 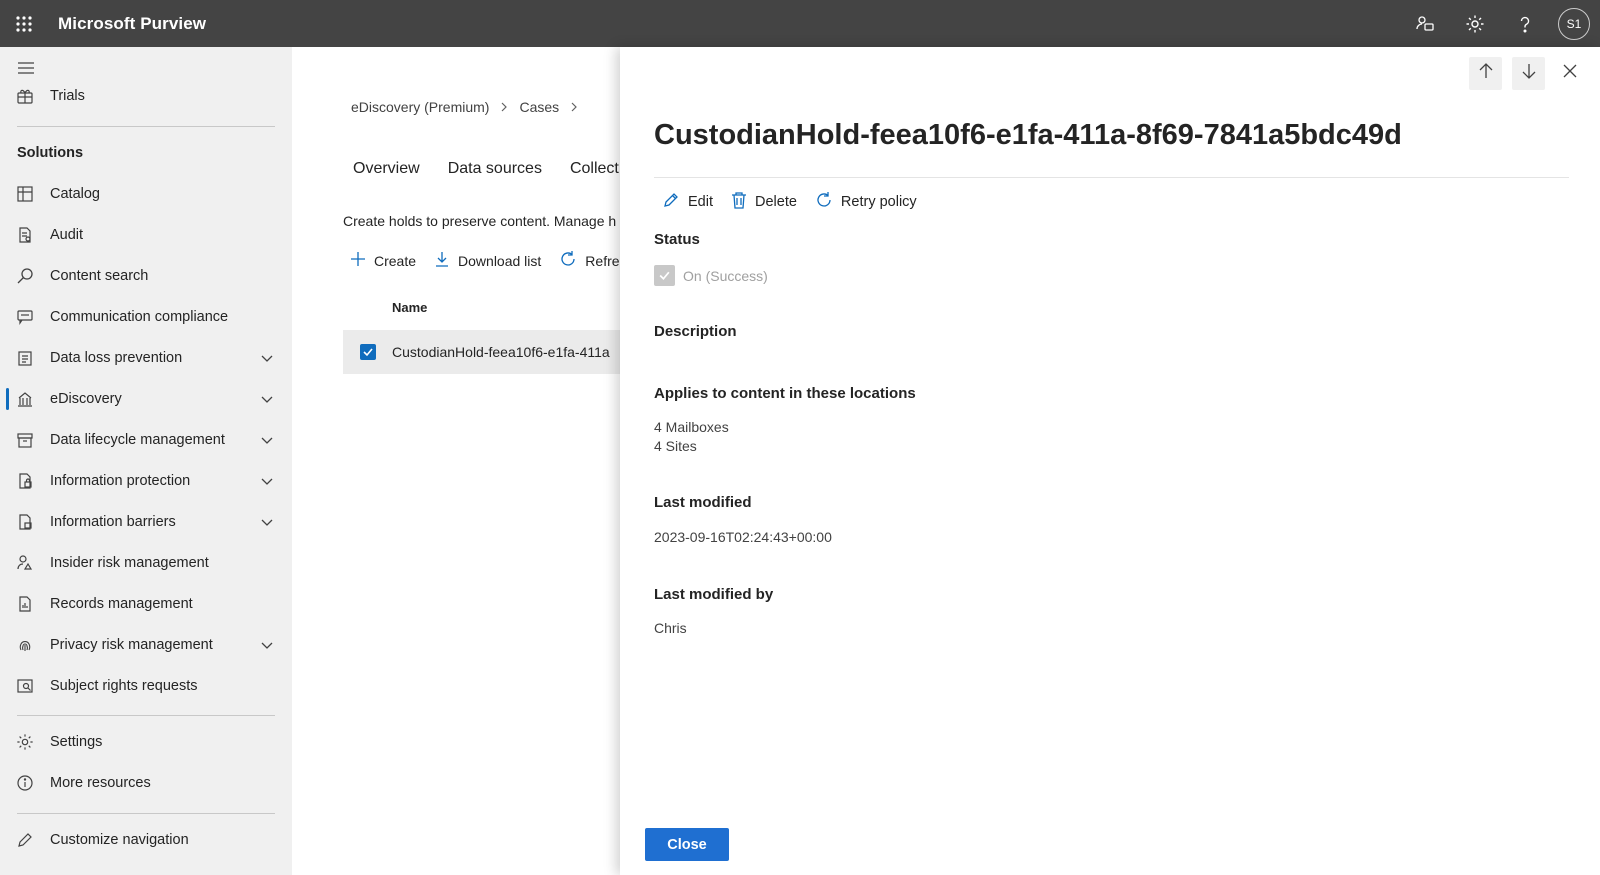 I want to click on delete-button: Delete, so click(x=764, y=202).